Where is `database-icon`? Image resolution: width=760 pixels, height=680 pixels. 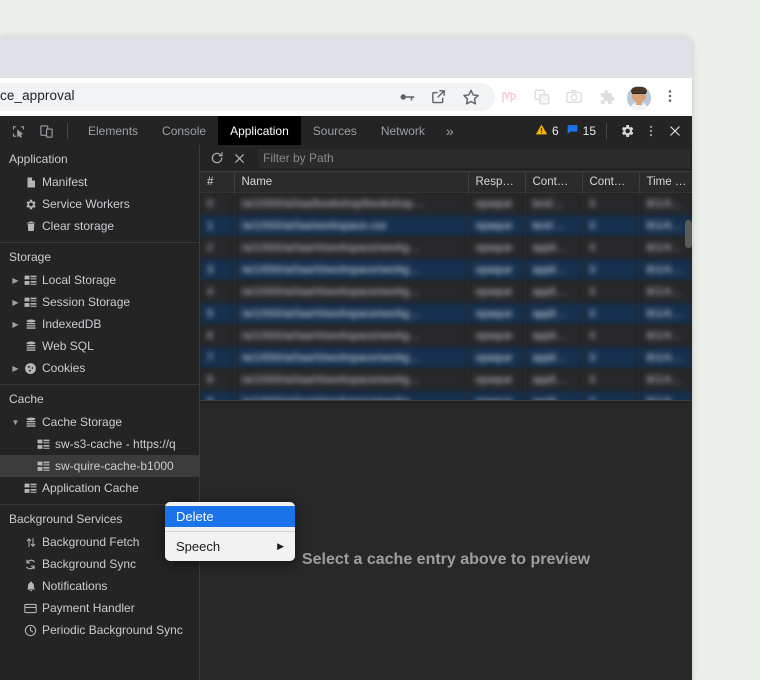 database-icon is located at coordinates (30, 422).